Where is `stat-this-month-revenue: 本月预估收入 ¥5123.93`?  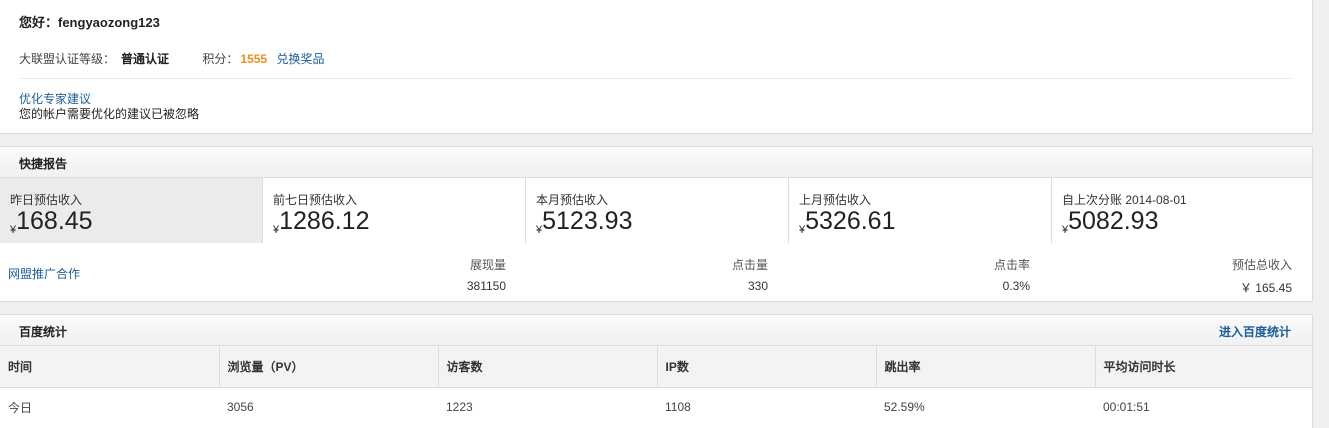 stat-this-month-revenue: 本月预估收入 ¥5123.93 is located at coordinates (657, 210).